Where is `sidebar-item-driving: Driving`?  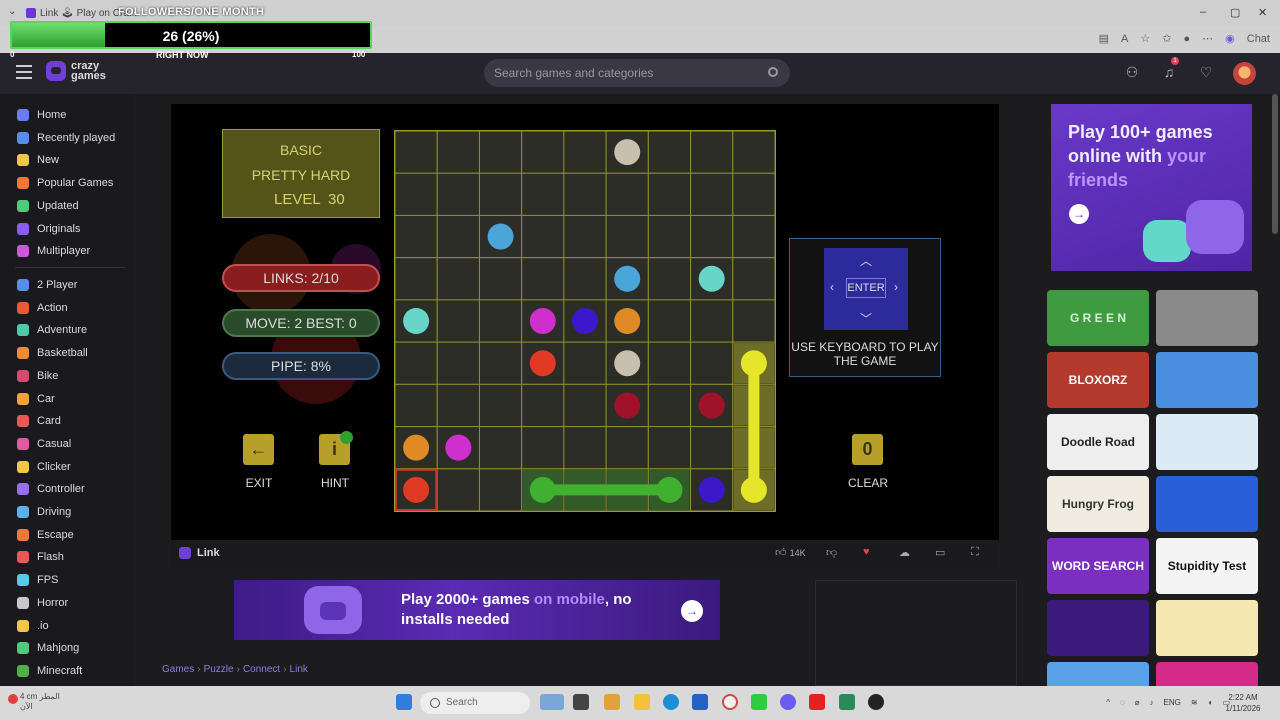 sidebar-item-driving: Driving is located at coordinates (67, 512).